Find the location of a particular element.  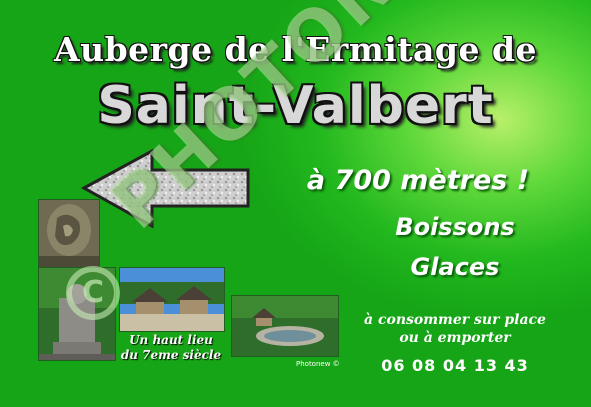

serve-line2: ou à emporter is located at coordinates (455, 338).